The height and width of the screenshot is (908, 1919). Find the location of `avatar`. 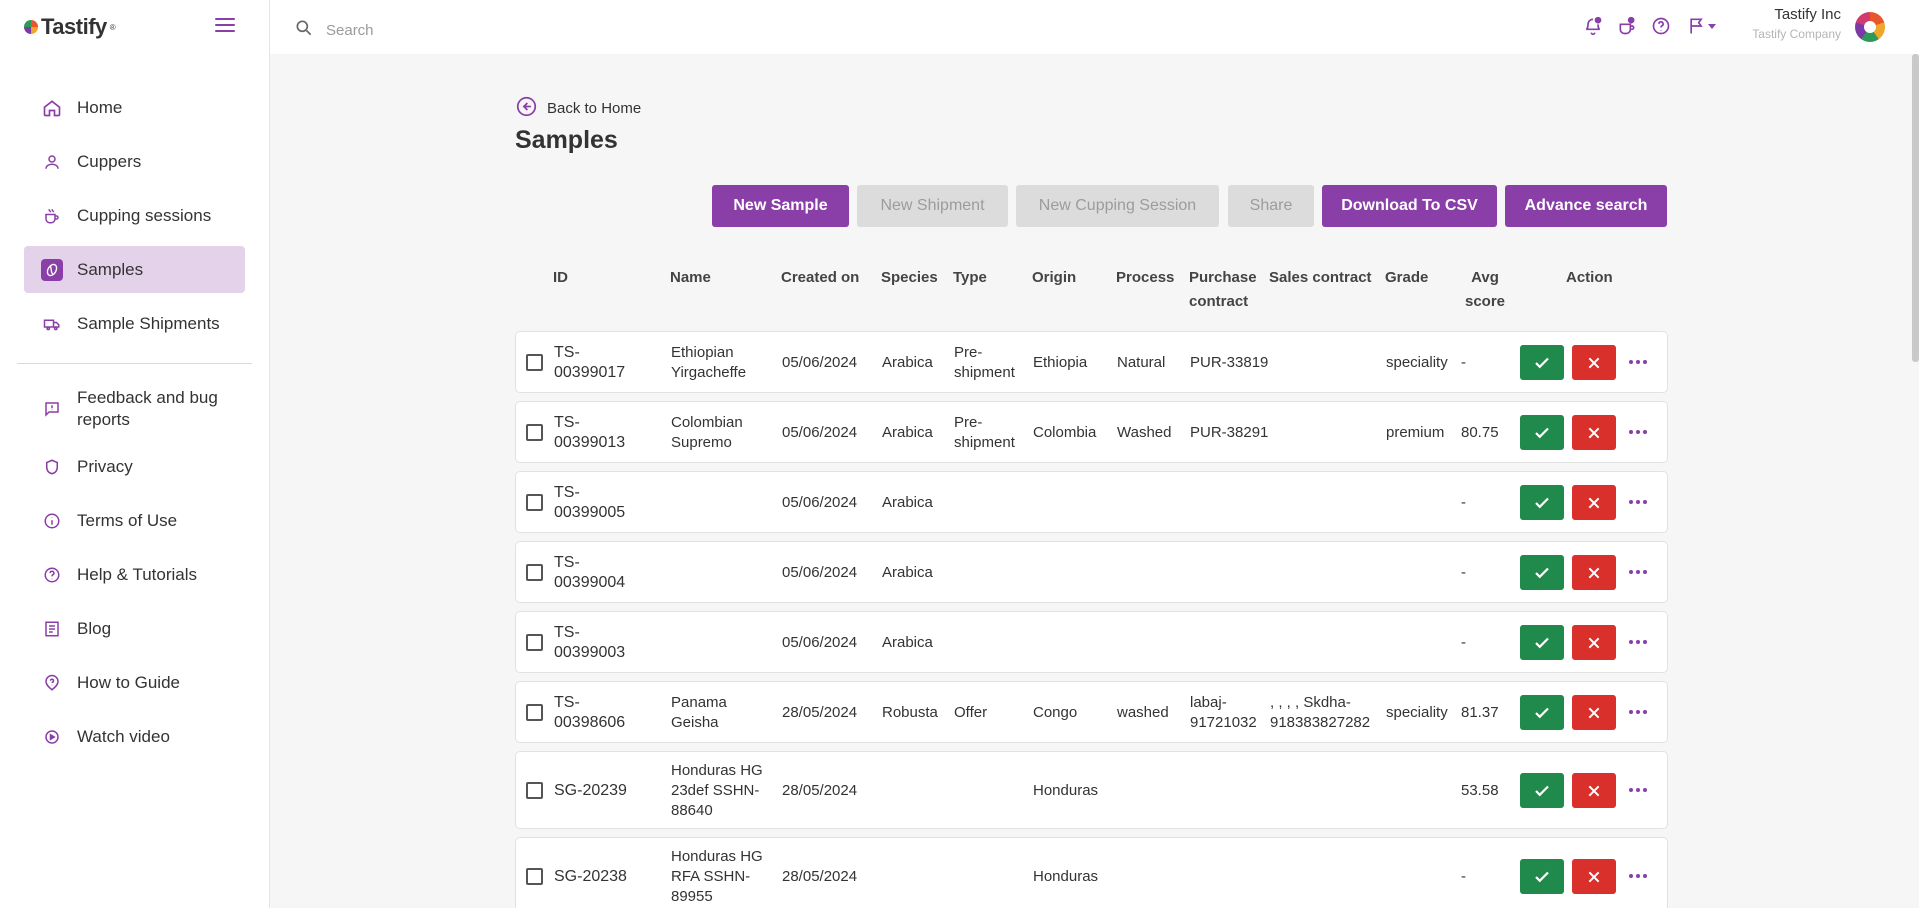

avatar is located at coordinates (1870, 27).